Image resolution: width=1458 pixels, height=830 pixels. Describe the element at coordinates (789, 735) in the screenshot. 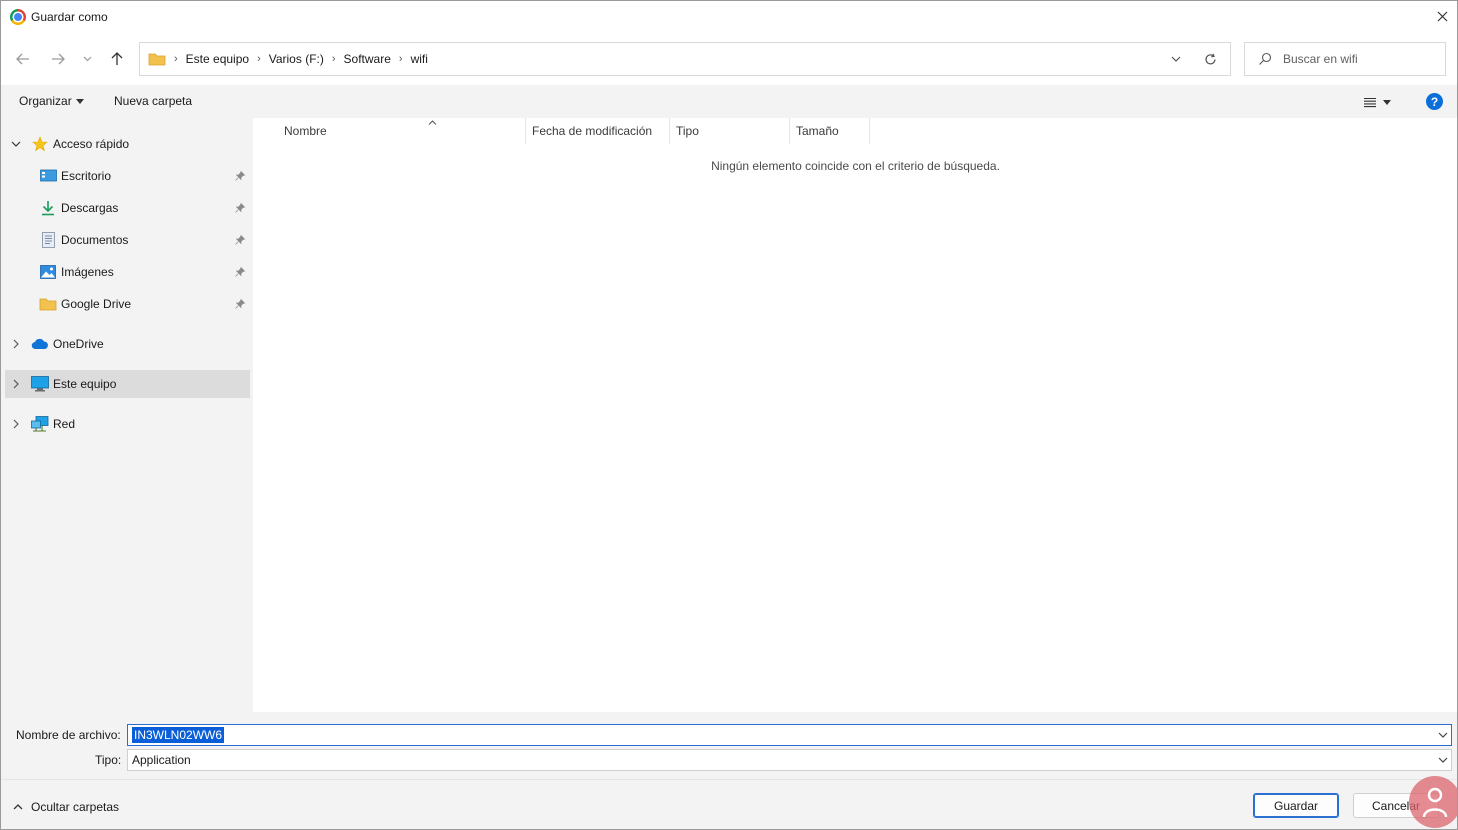

I see `filename-field: IN3WLN02WW6` at that location.